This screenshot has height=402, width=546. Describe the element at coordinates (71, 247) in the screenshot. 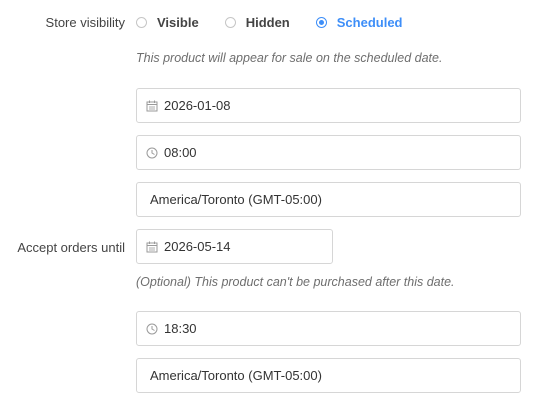

I see `accept-orders-label: Accept orders until` at that location.